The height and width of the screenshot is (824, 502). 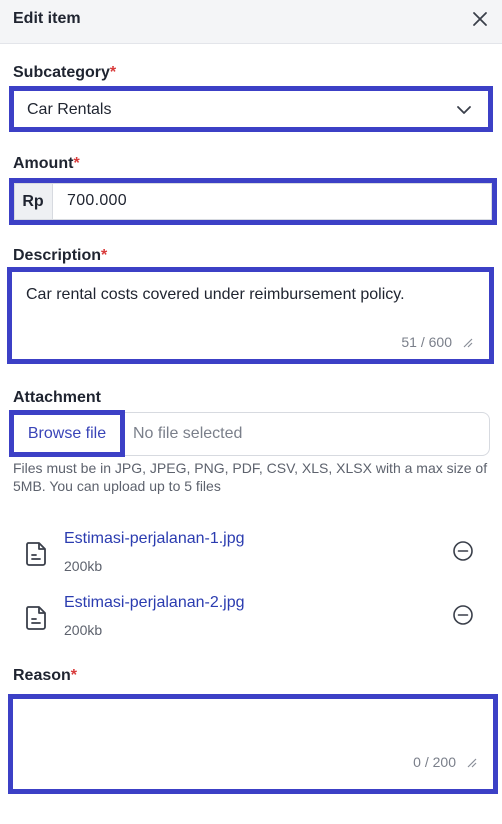 I want to click on chevron-down-icon, so click(x=464, y=110).